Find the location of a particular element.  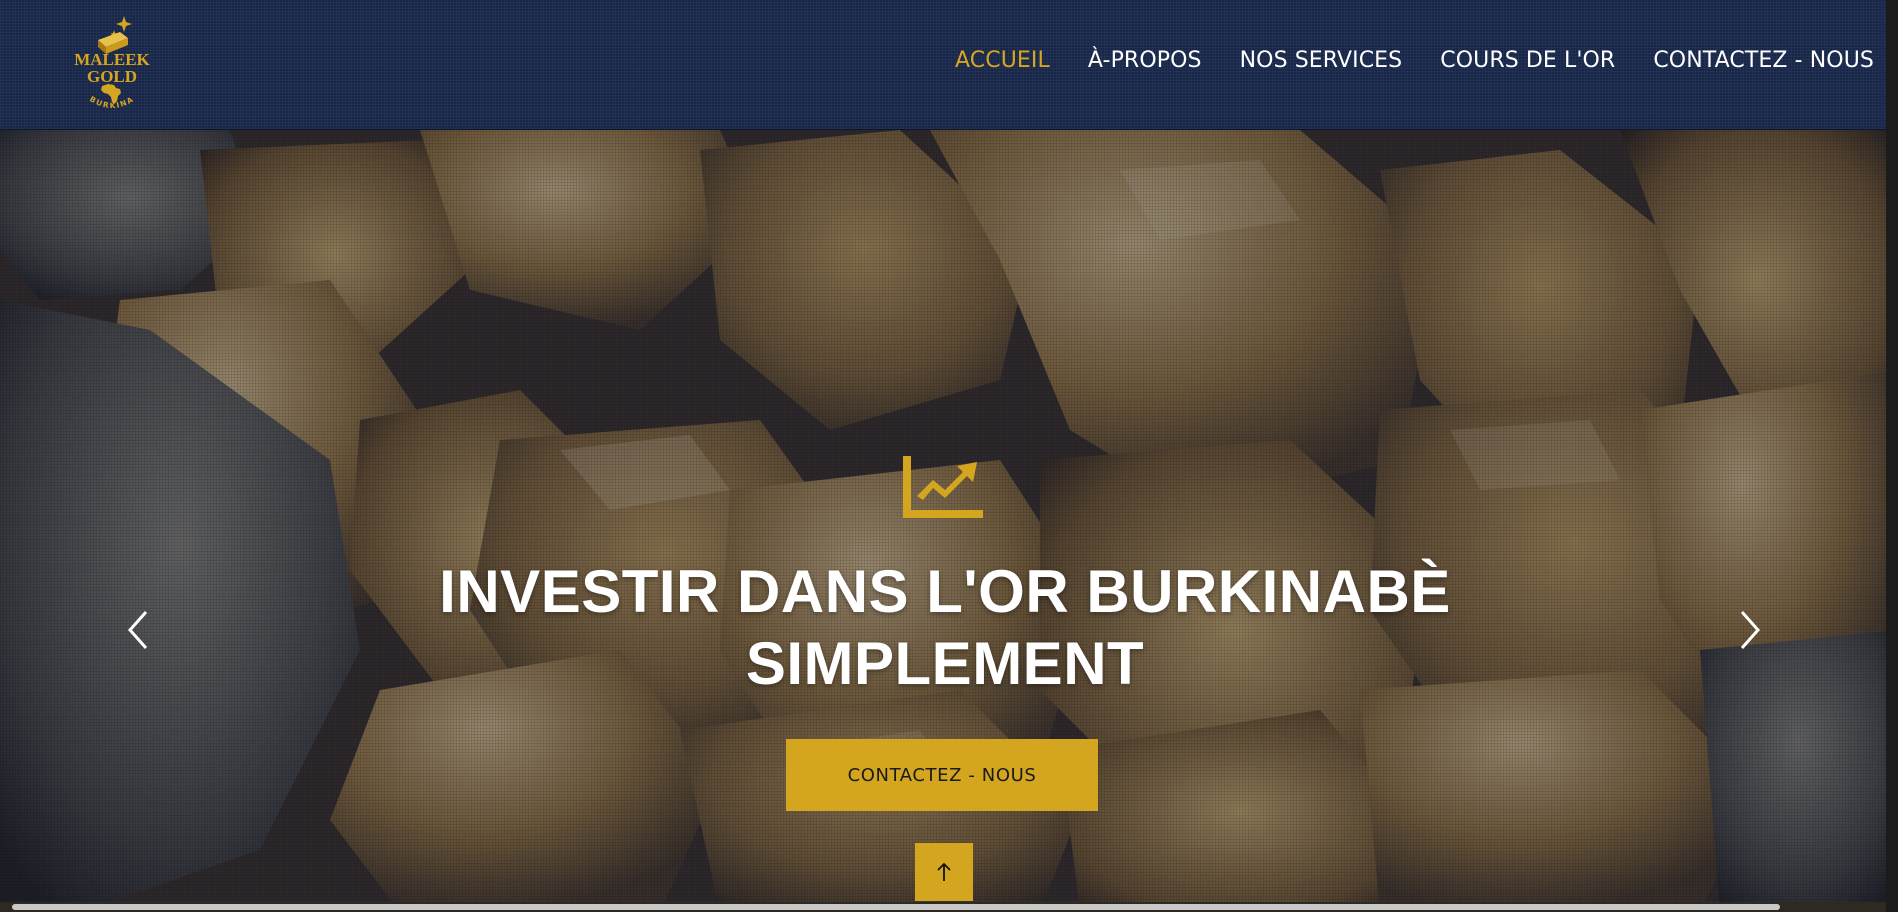

nav-item-accueil: ACCUEIL is located at coordinates (1002, 60).